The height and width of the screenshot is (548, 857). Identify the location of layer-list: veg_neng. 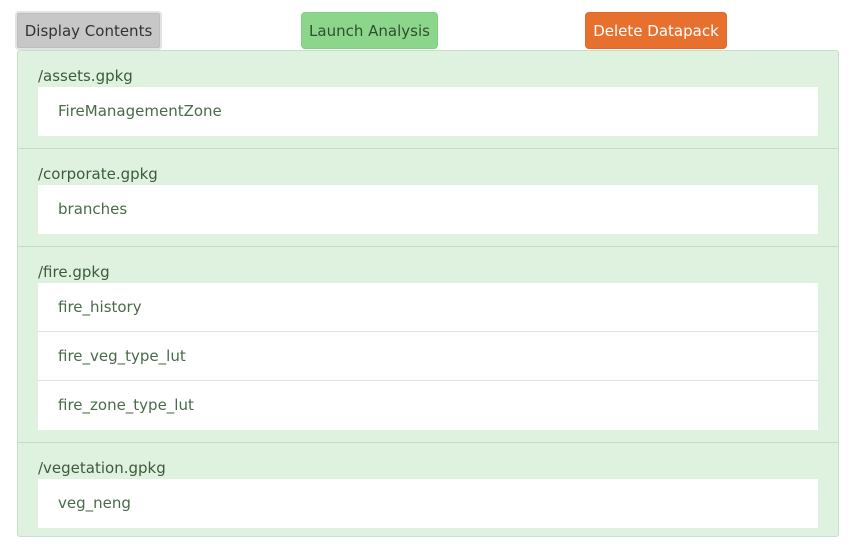
(428, 503).